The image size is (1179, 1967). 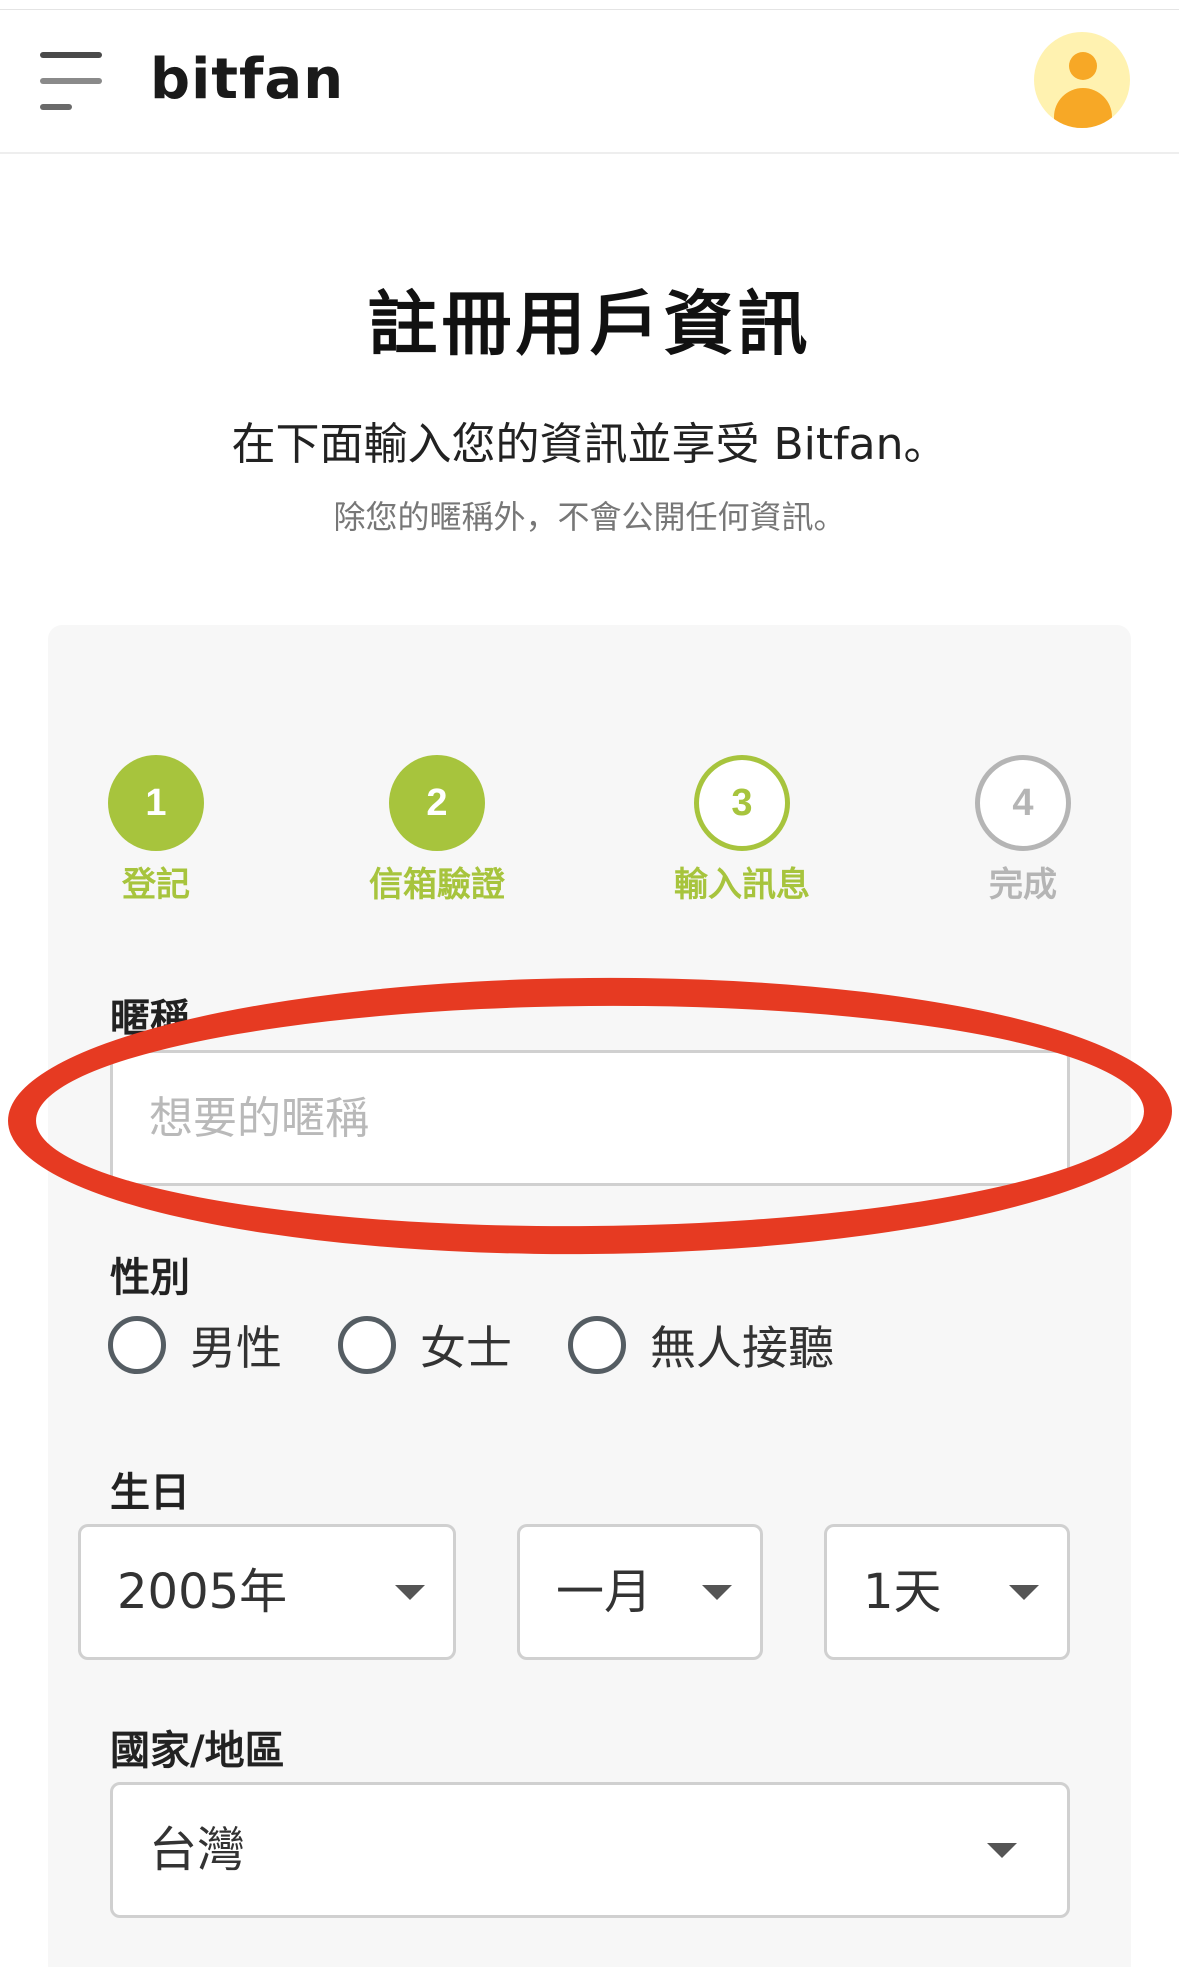 I want to click on step-complete: 4 完成, so click(x=1023, y=830).